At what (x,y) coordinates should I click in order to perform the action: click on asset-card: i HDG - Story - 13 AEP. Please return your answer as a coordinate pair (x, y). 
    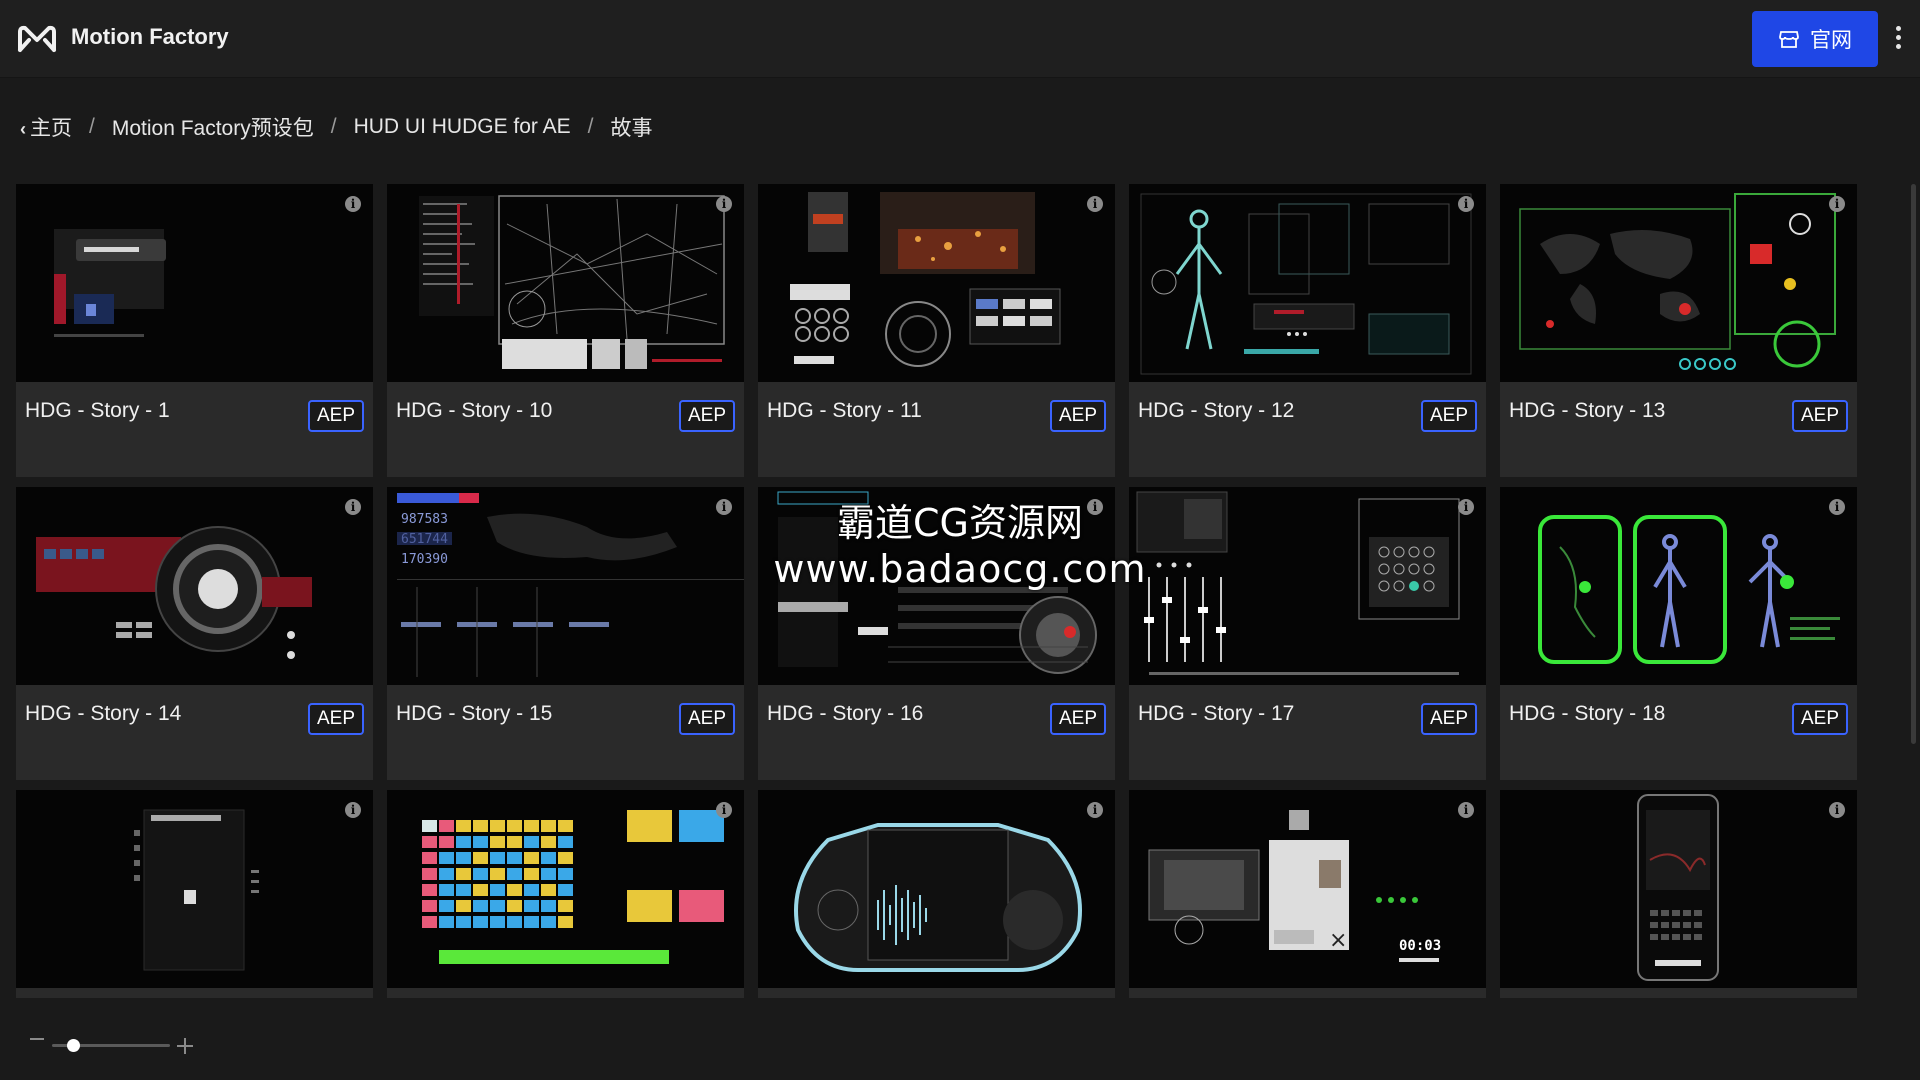
    Looking at the image, I should click on (1678, 330).